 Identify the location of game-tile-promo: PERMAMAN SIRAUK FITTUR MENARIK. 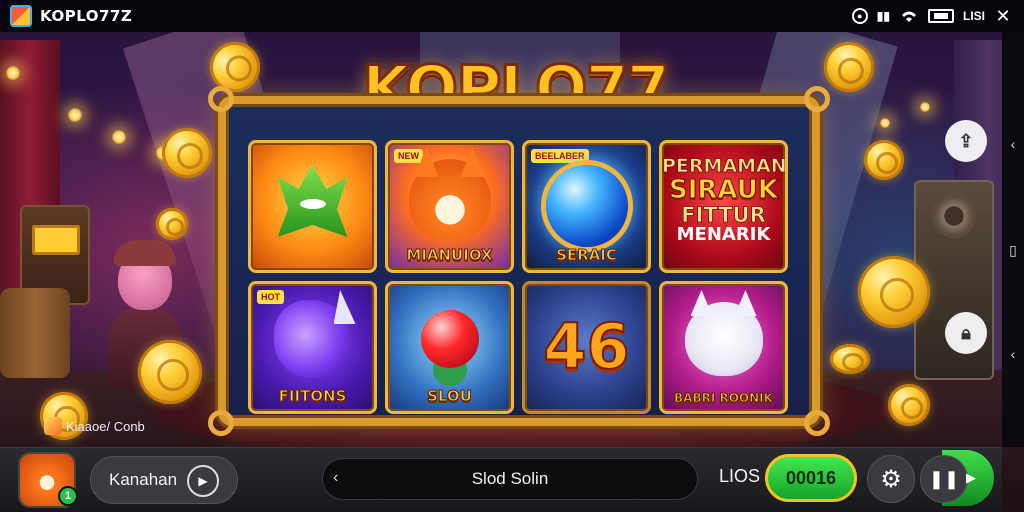
(723, 206).